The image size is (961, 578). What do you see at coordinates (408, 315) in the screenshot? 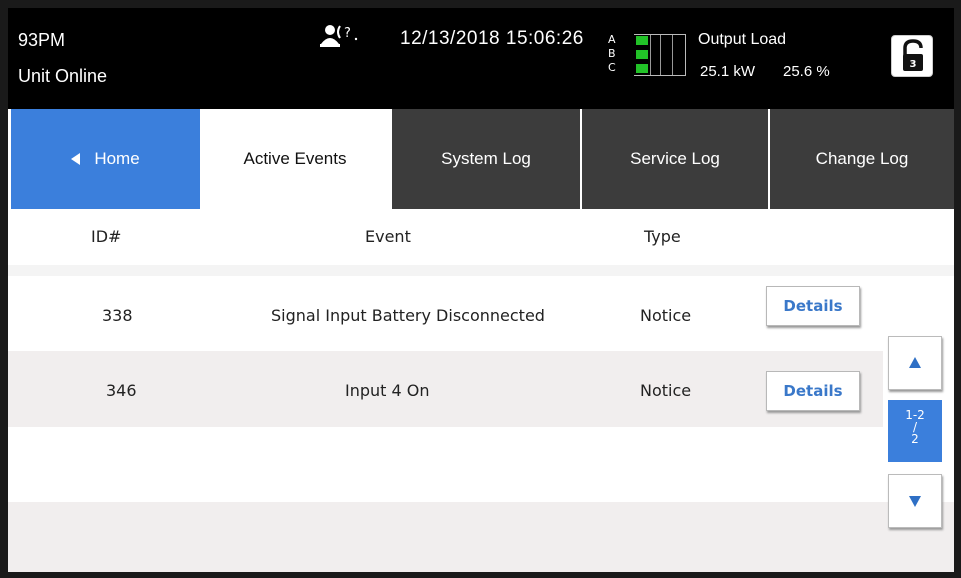
I see `row-event: Signal Input Battery Disconnected` at bounding box center [408, 315].